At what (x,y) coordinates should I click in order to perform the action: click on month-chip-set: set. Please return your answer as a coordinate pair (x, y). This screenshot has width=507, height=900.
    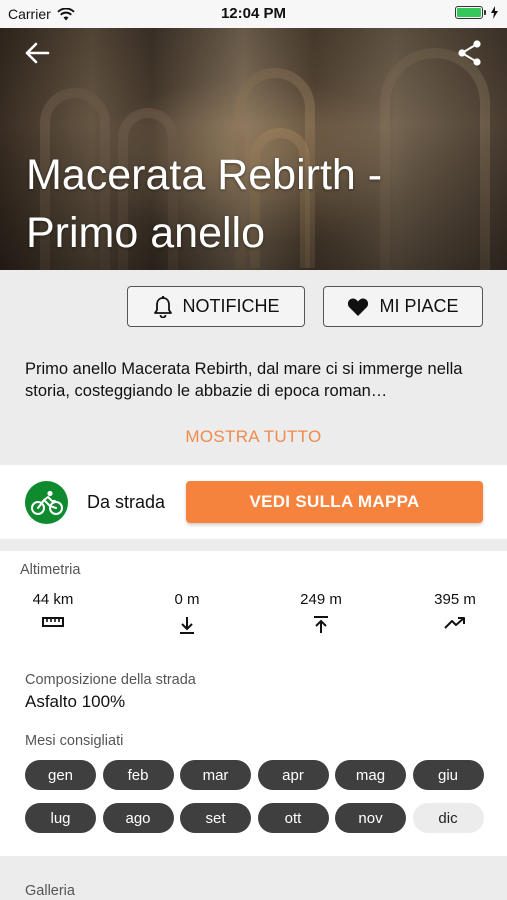
    Looking at the image, I should click on (215, 818).